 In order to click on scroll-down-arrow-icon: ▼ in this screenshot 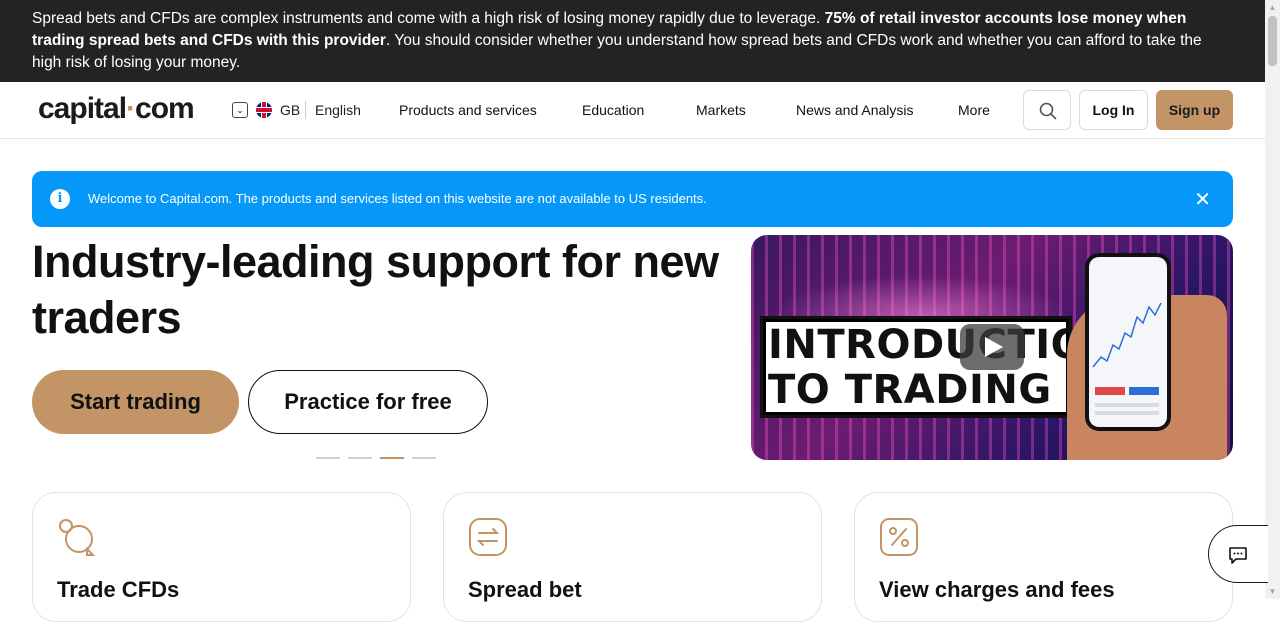, I will do `click(1272, 591)`.